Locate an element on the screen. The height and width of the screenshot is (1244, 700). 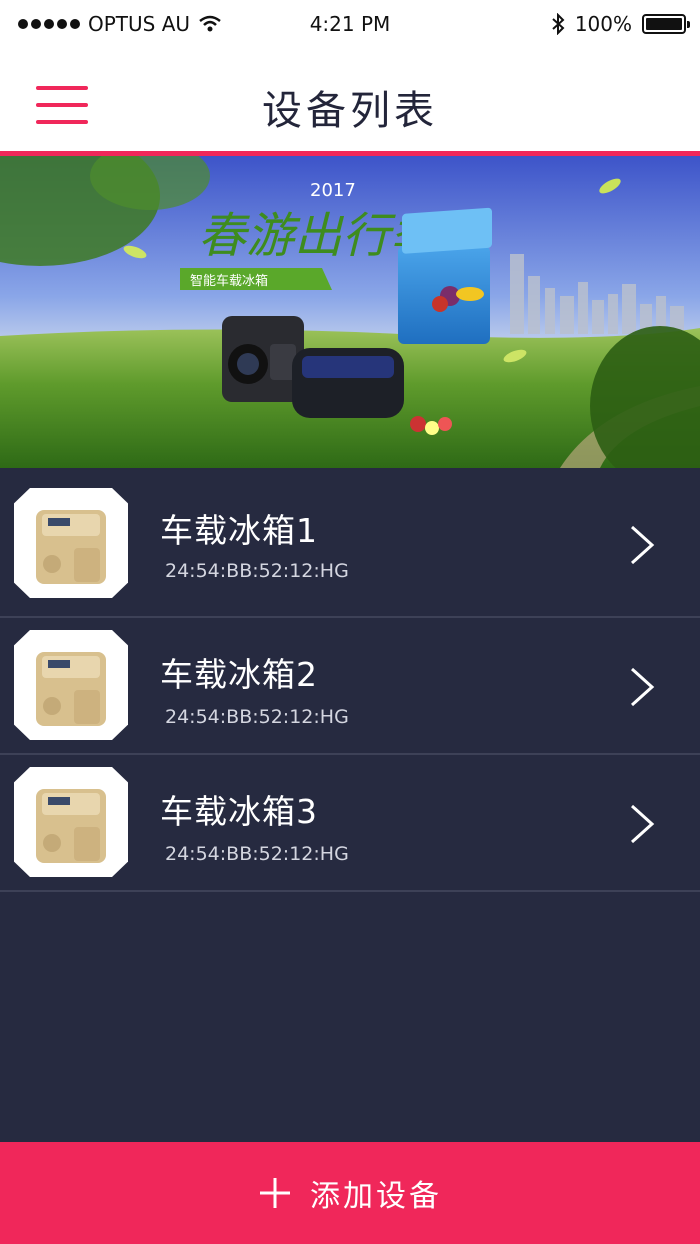
device-item-2: 车载冰箱2 24:54:BB:52:12:HG is located at coordinates (350, 686).